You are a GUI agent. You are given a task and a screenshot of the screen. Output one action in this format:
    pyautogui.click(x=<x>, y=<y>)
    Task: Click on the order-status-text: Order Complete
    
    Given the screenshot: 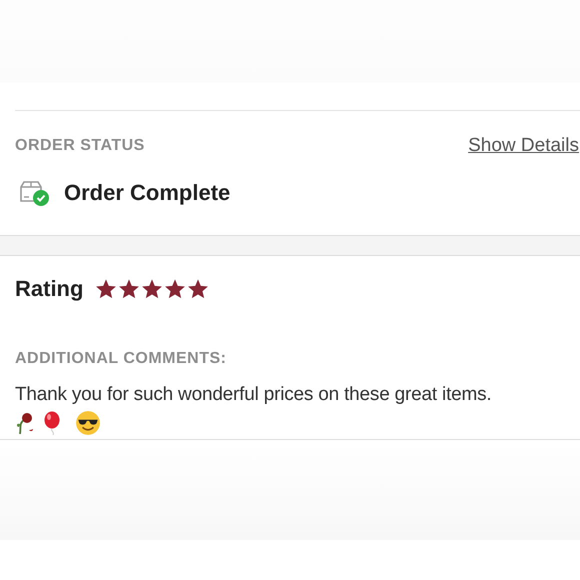 What is the action you would take?
    pyautogui.click(x=147, y=193)
    